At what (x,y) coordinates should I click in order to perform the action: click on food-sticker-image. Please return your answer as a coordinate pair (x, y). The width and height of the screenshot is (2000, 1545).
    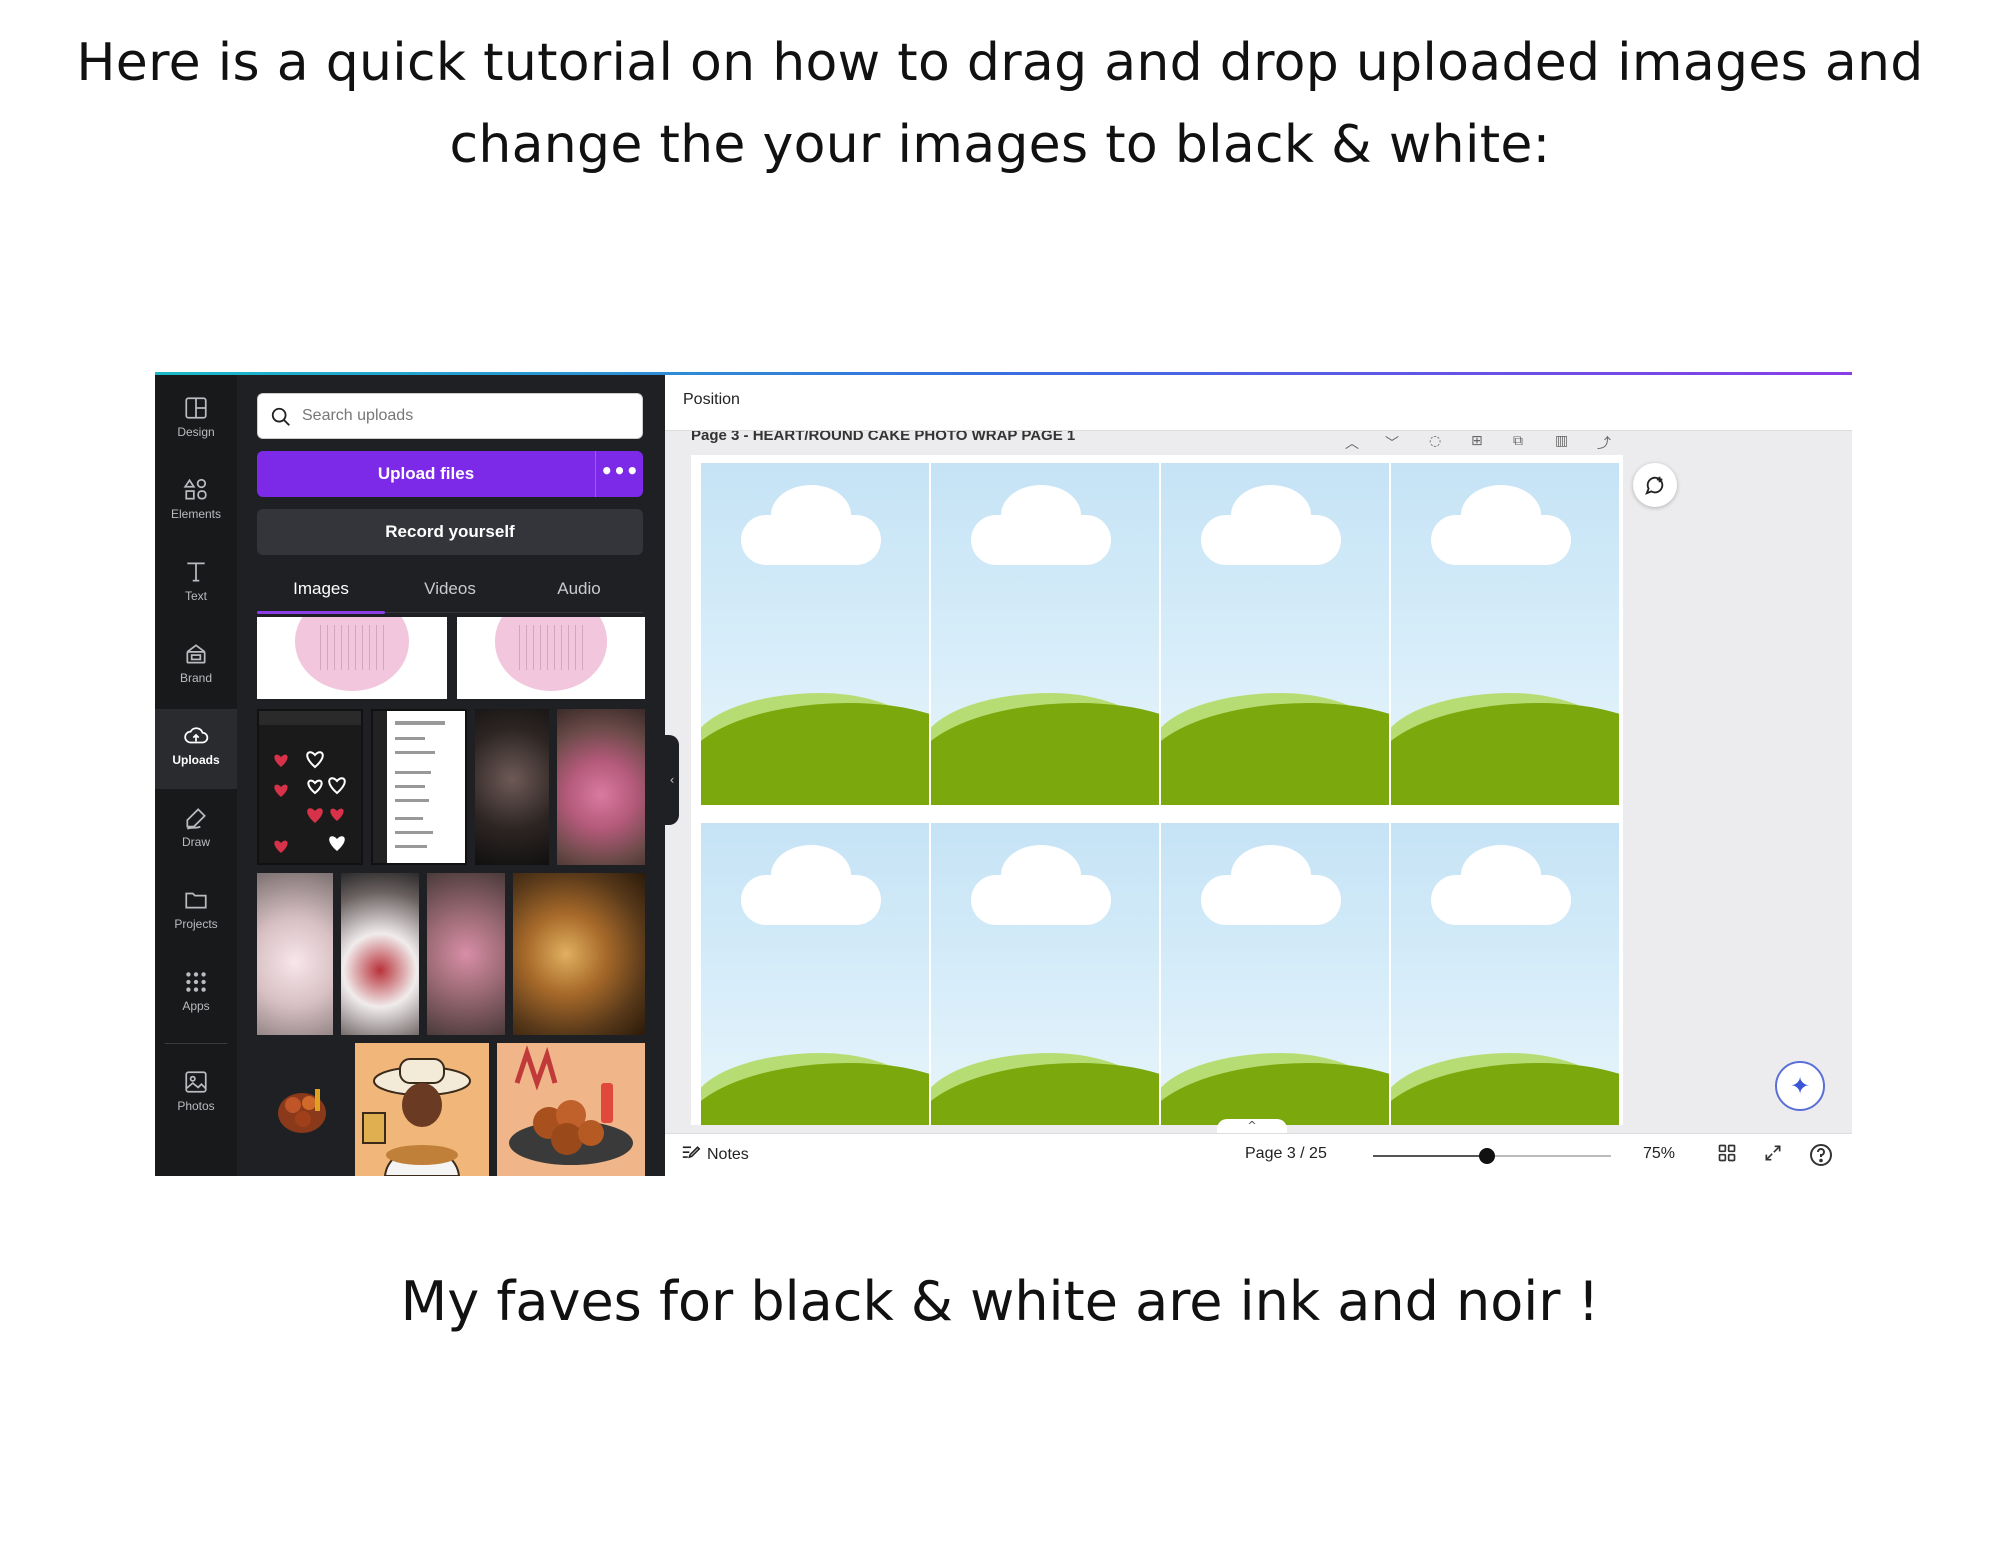
    Looking at the image, I should click on (302, 1111).